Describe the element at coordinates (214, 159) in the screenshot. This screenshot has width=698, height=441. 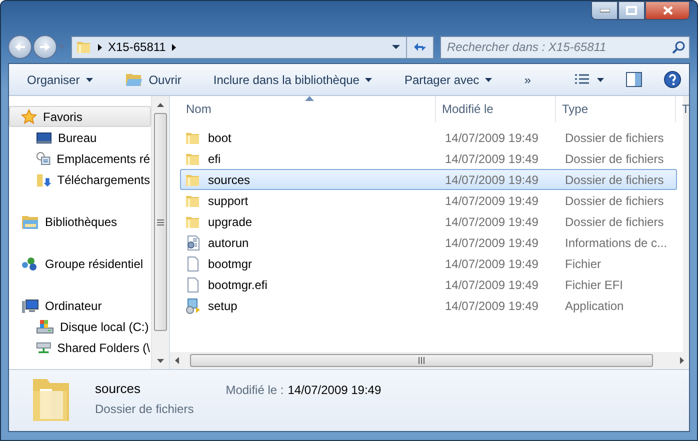
I see `file-name: efi` at that location.